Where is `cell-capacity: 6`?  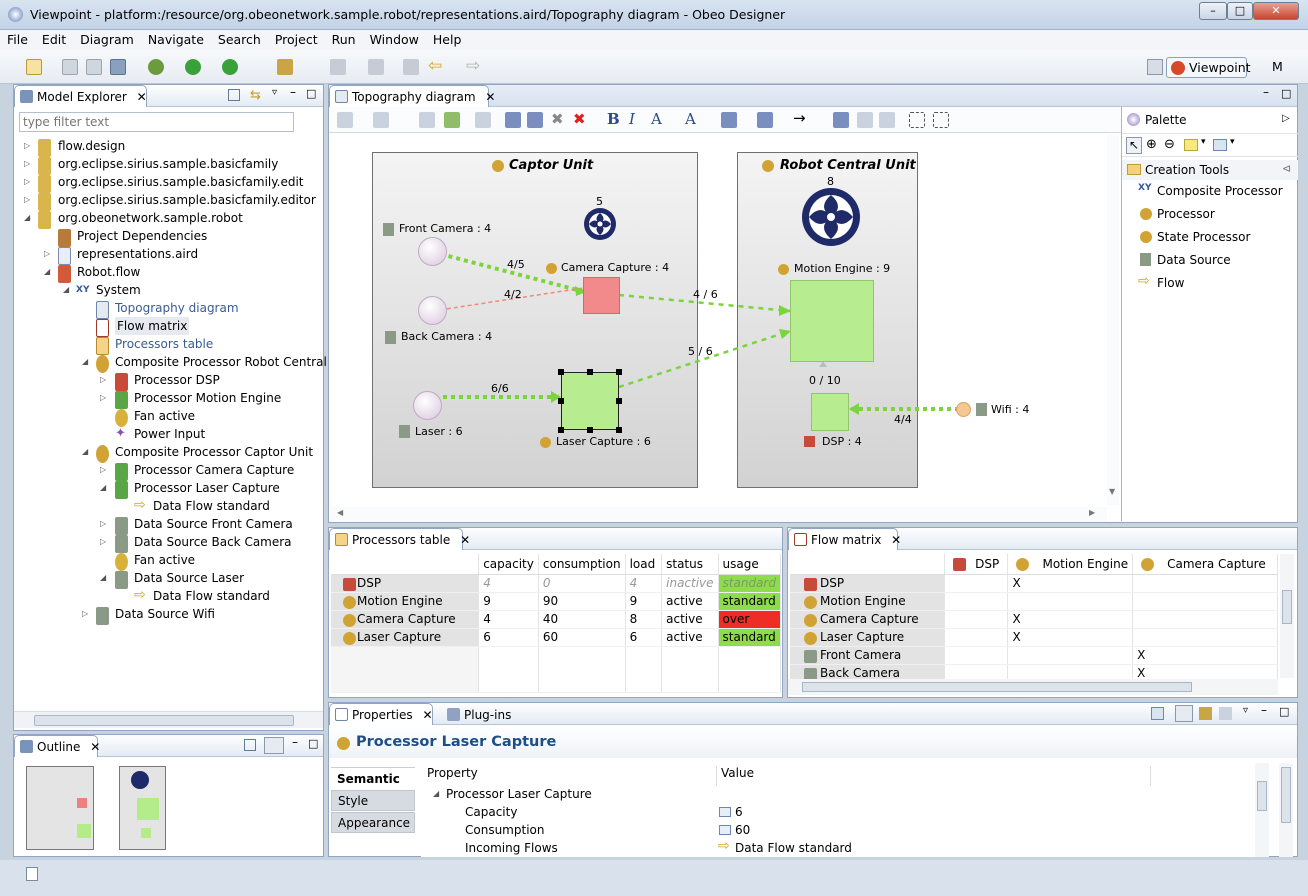 cell-capacity: 6 is located at coordinates (508, 637).